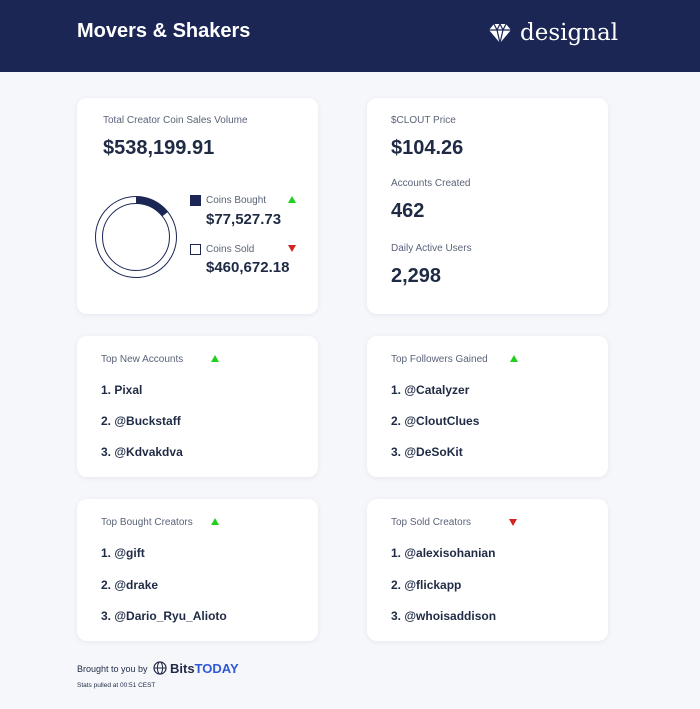 The height and width of the screenshot is (709, 700). I want to click on list-item: 1. @gift, so click(123, 553).